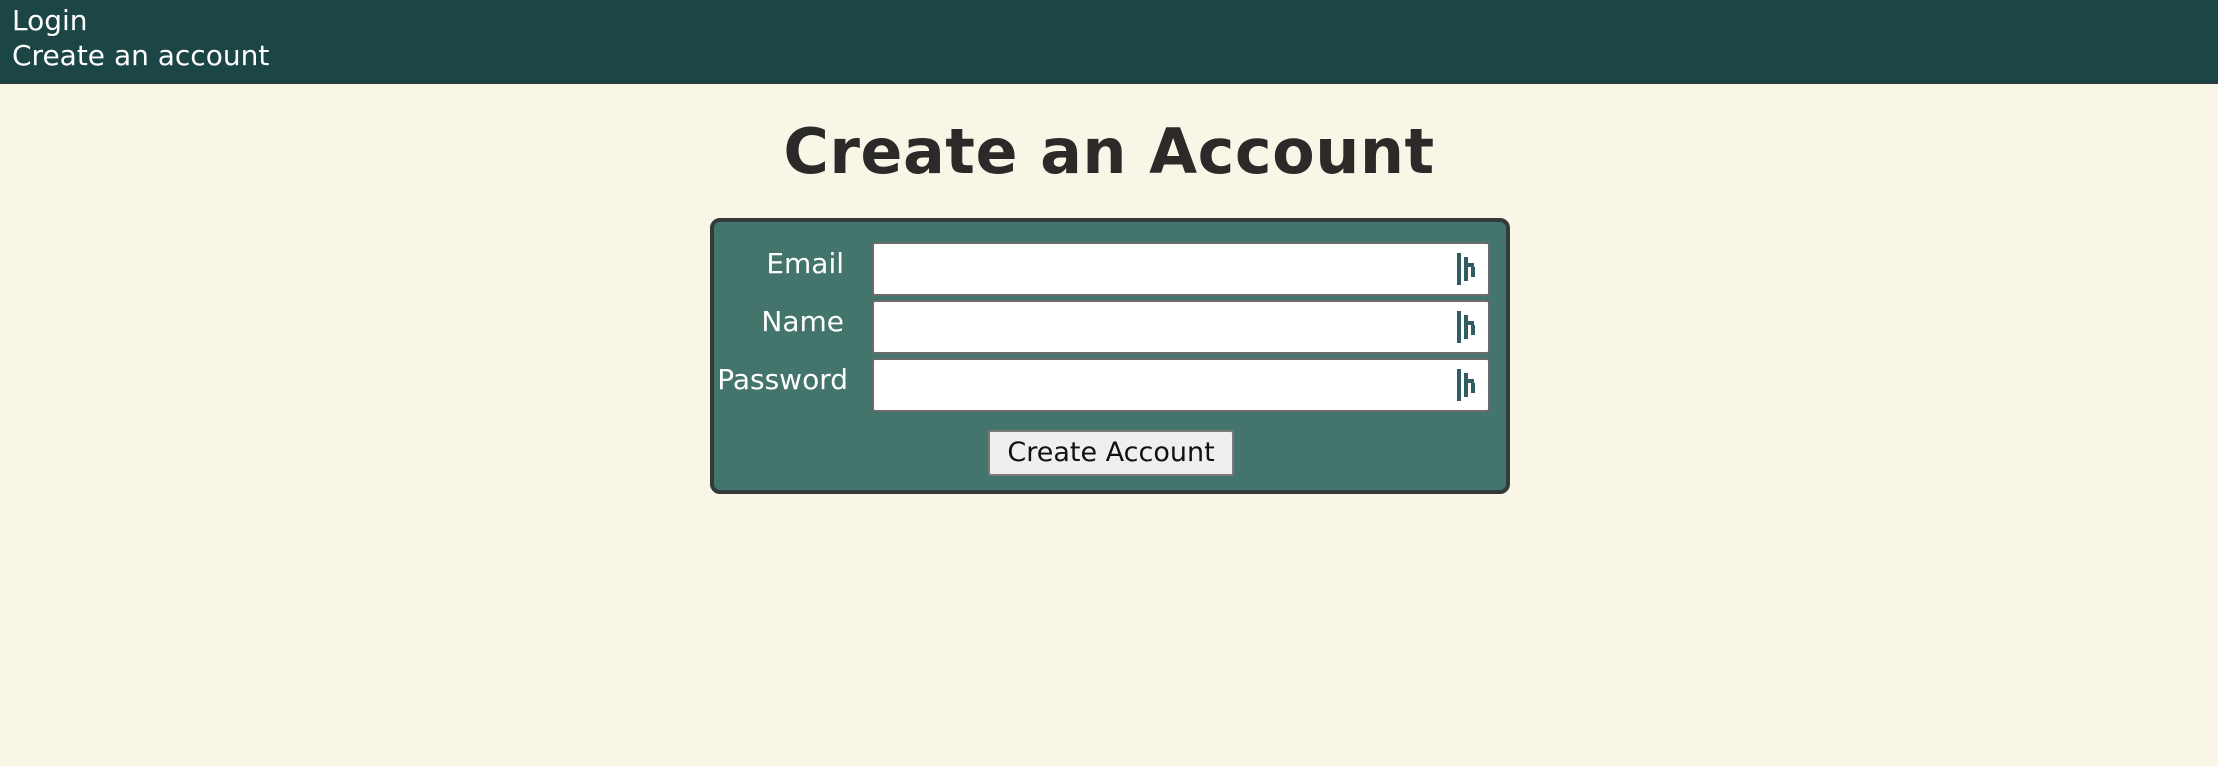 The image size is (2218, 766). What do you see at coordinates (782, 379) in the screenshot?
I see `password-label: Password` at bounding box center [782, 379].